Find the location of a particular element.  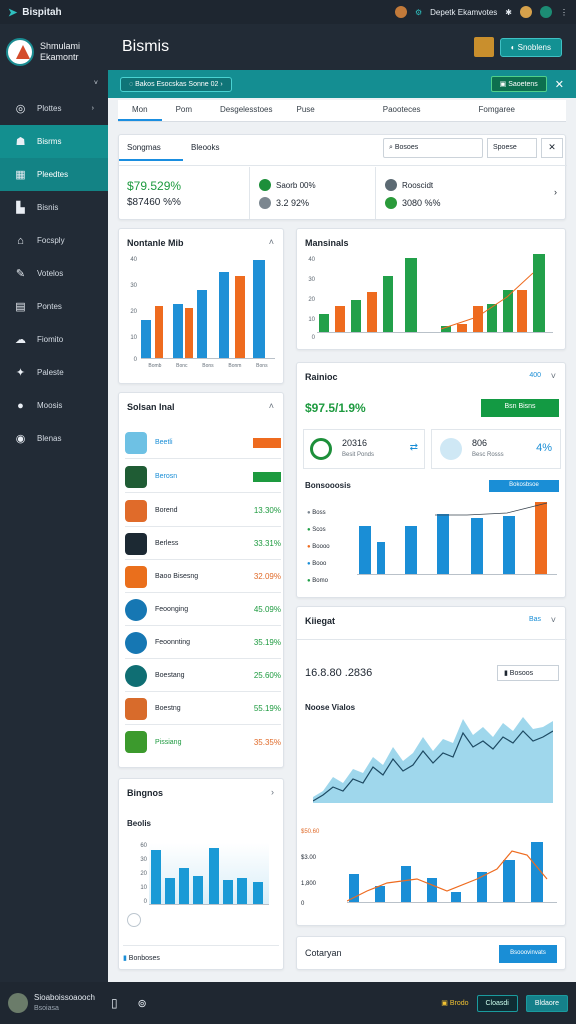

phone-icon: ▯ is located at coordinates (114, 1003).